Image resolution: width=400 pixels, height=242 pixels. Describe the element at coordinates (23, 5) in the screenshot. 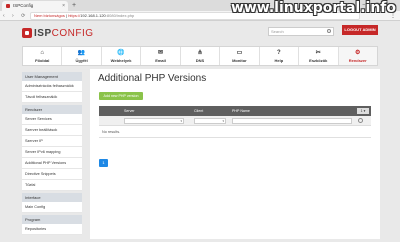

I see `tab-title: ISPConfig` at that location.